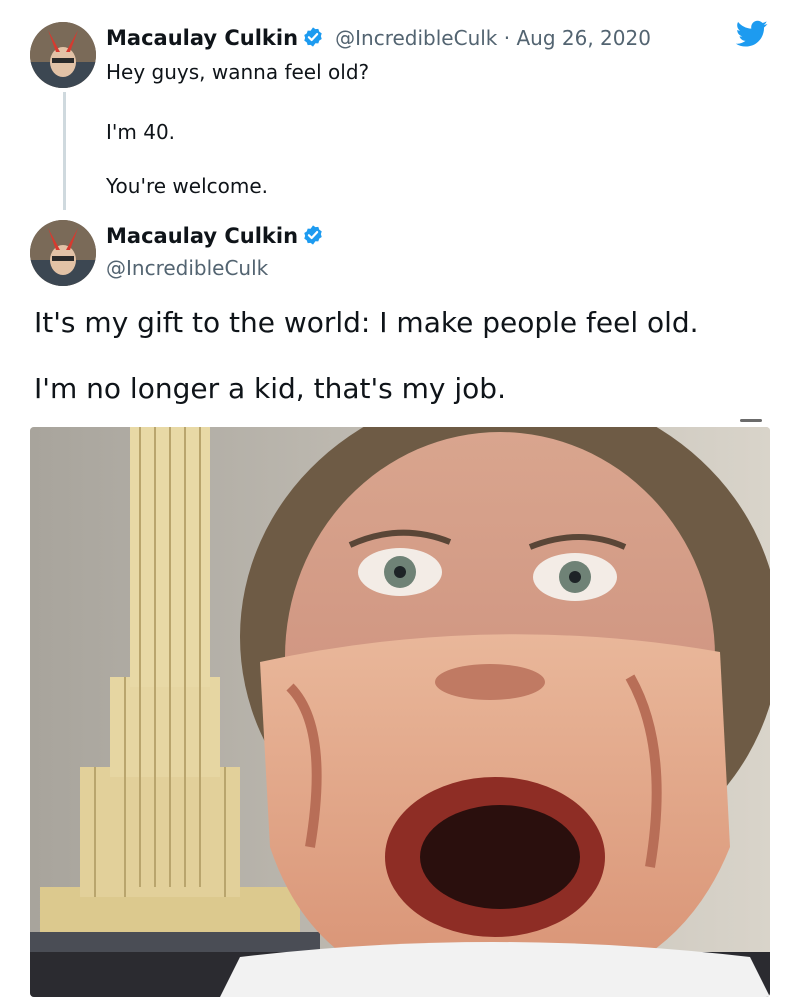 This screenshot has width=800, height=1000. What do you see at coordinates (493, 38) in the screenshot?
I see `author-handle-and-date: @IncredibleCulk · Aug 26, 2020` at bounding box center [493, 38].